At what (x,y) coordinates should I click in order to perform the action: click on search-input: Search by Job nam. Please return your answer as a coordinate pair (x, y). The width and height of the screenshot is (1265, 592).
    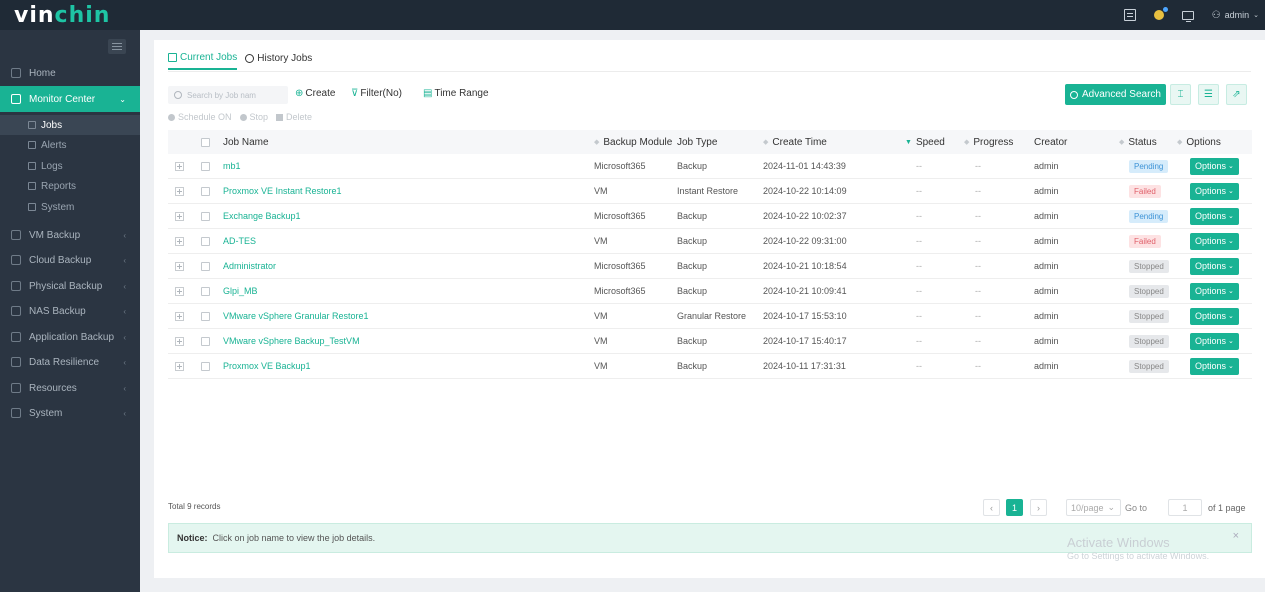
    Looking at the image, I should click on (228, 95).